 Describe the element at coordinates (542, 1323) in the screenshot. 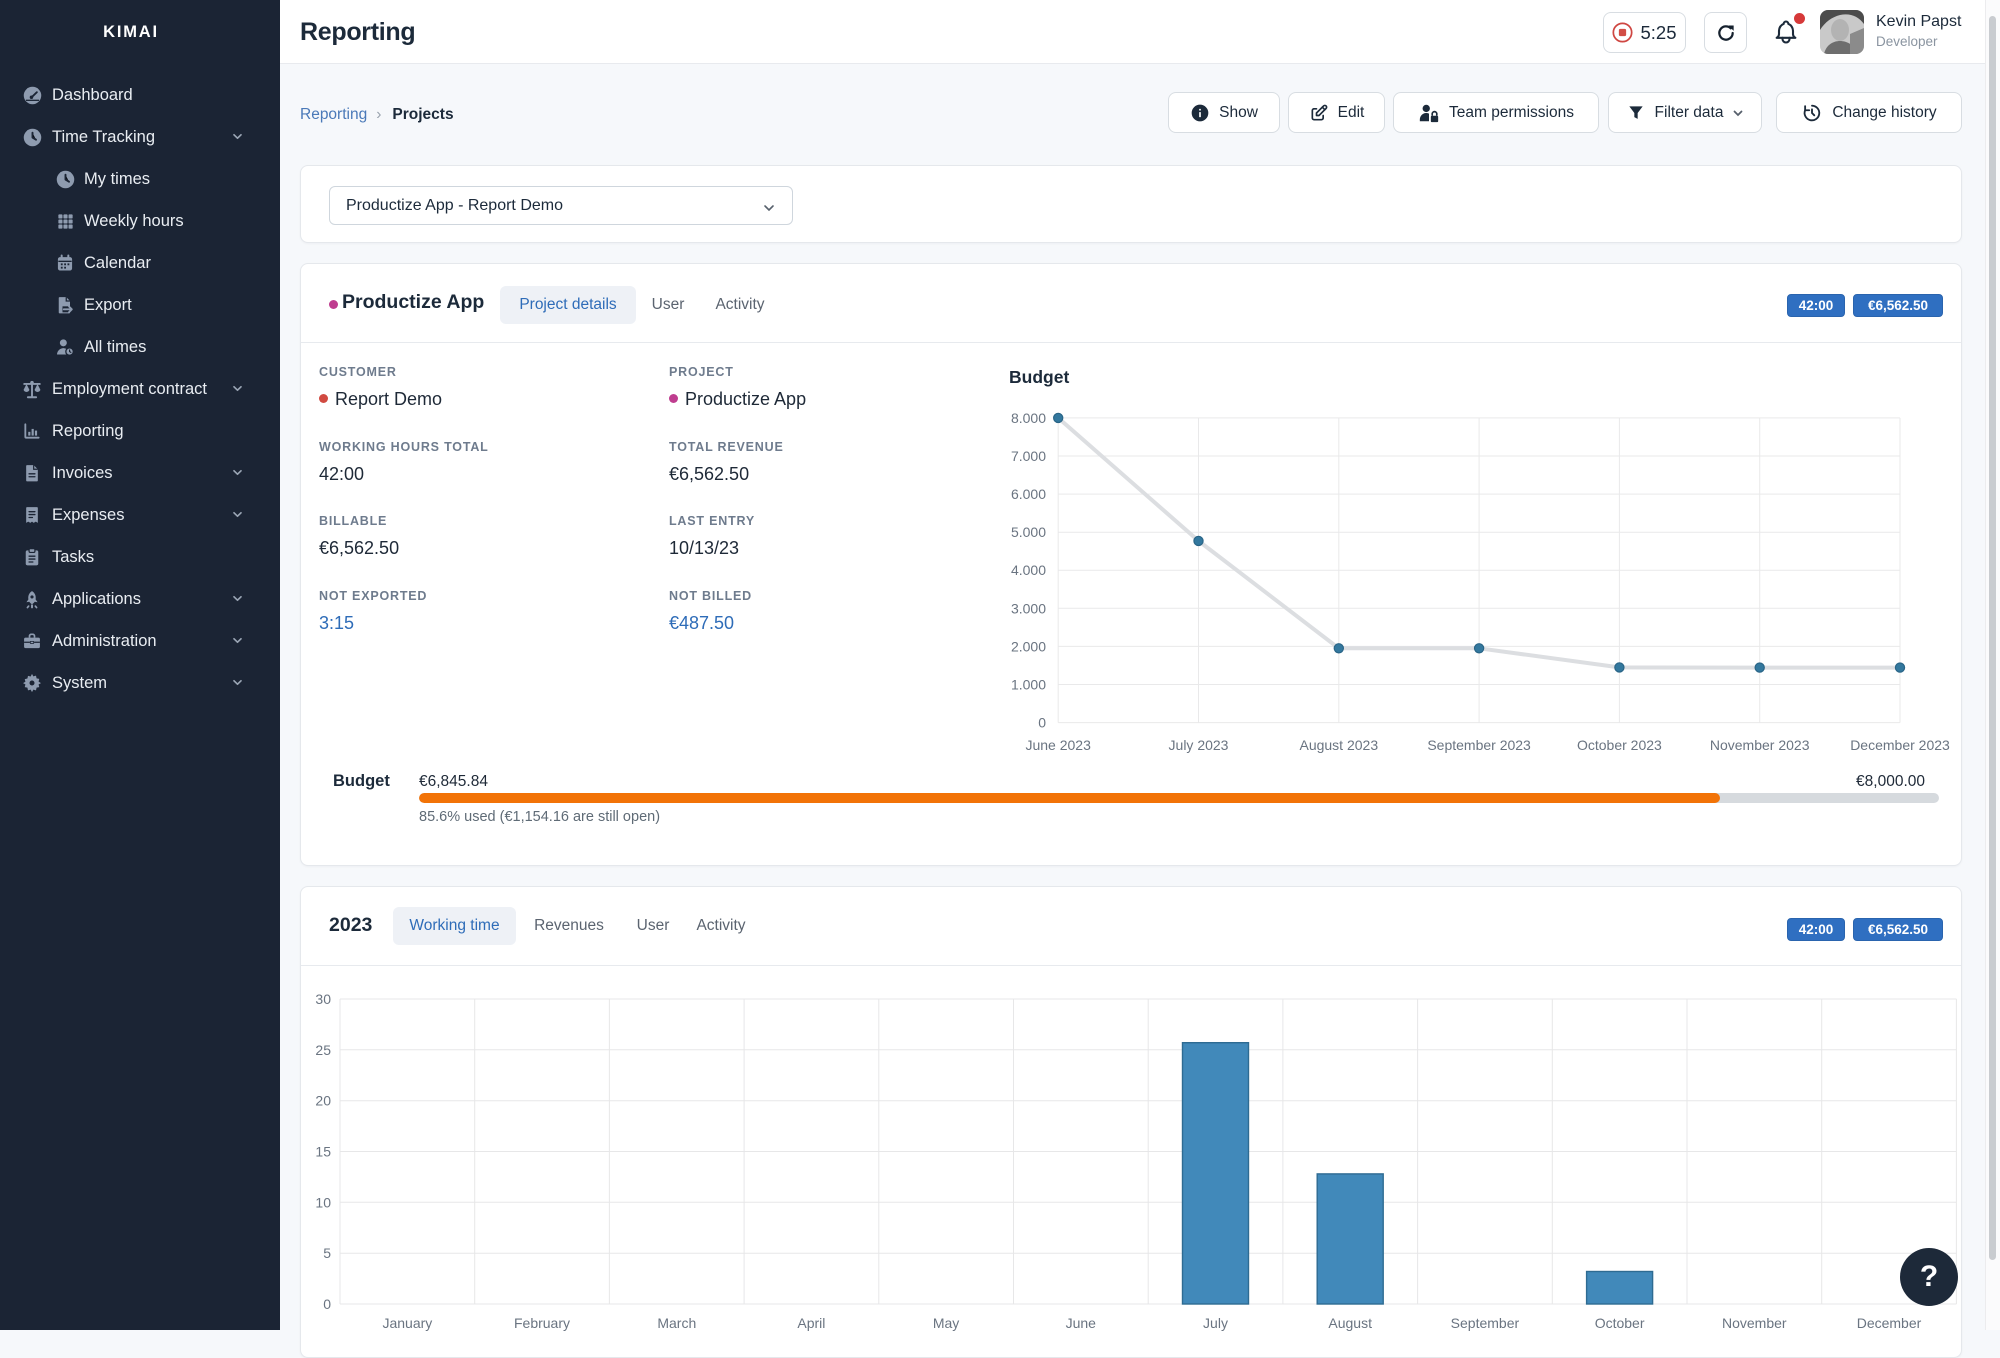

I see `svg-text: February` at that location.